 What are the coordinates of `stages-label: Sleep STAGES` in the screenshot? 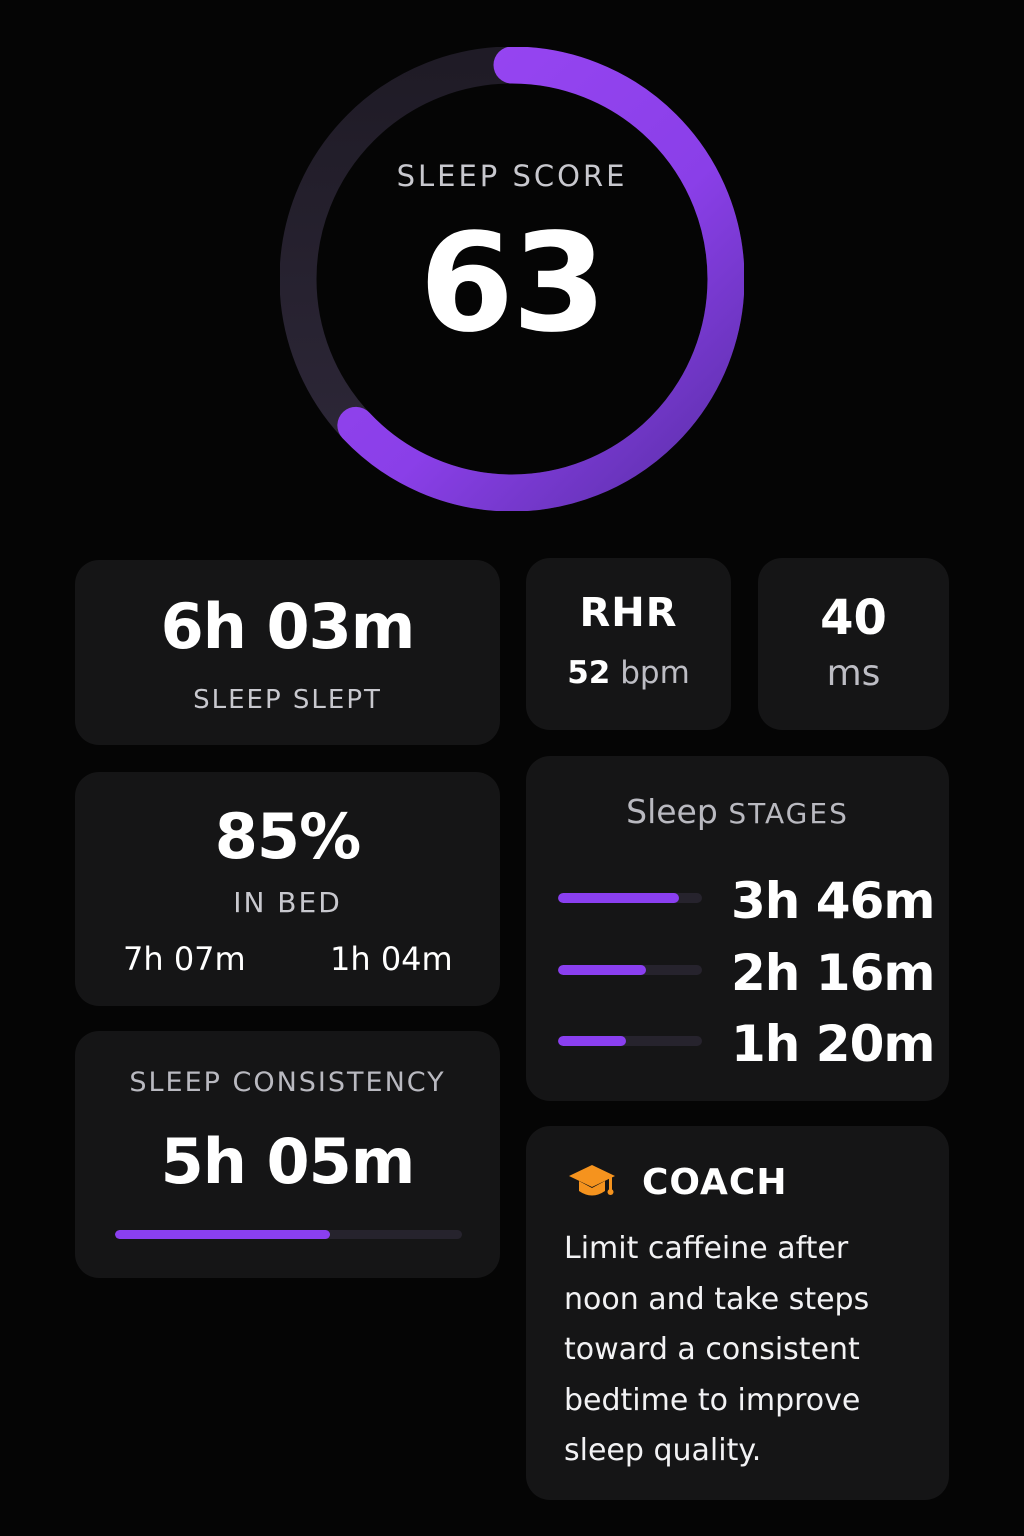 It's located at (737, 811).